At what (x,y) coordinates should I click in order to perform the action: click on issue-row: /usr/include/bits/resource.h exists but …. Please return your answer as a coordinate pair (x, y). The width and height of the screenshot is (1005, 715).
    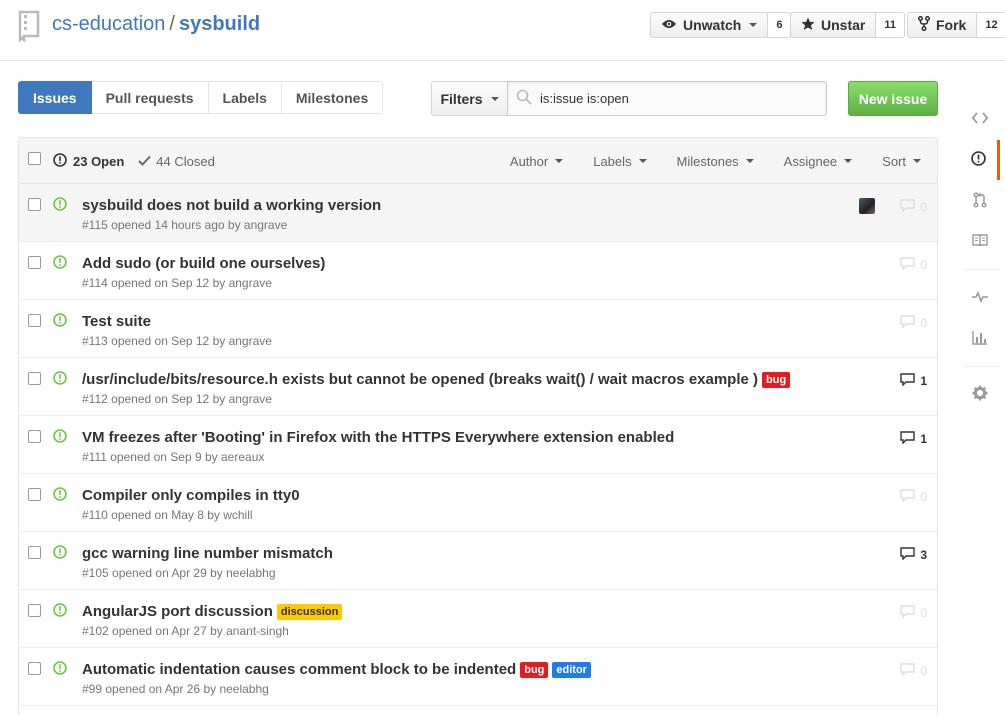
    Looking at the image, I should click on (478, 387).